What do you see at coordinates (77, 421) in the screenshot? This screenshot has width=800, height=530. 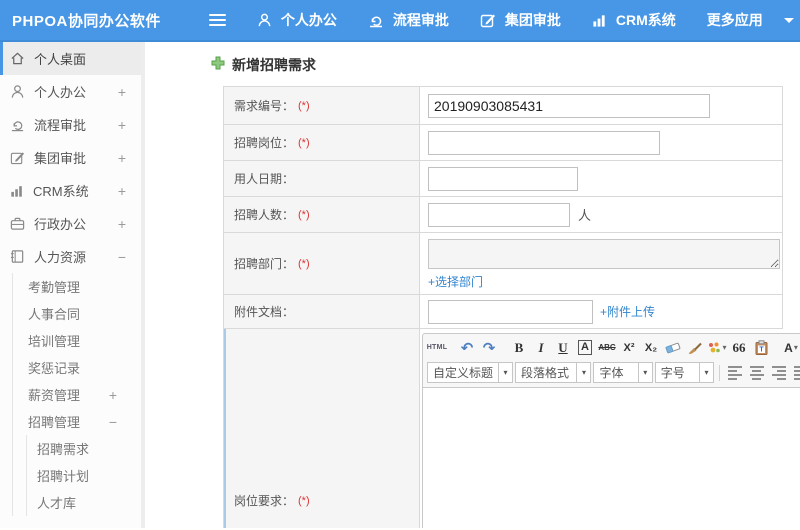 I see `sidebar-item-recruitment: 招聘管理 −` at bounding box center [77, 421].